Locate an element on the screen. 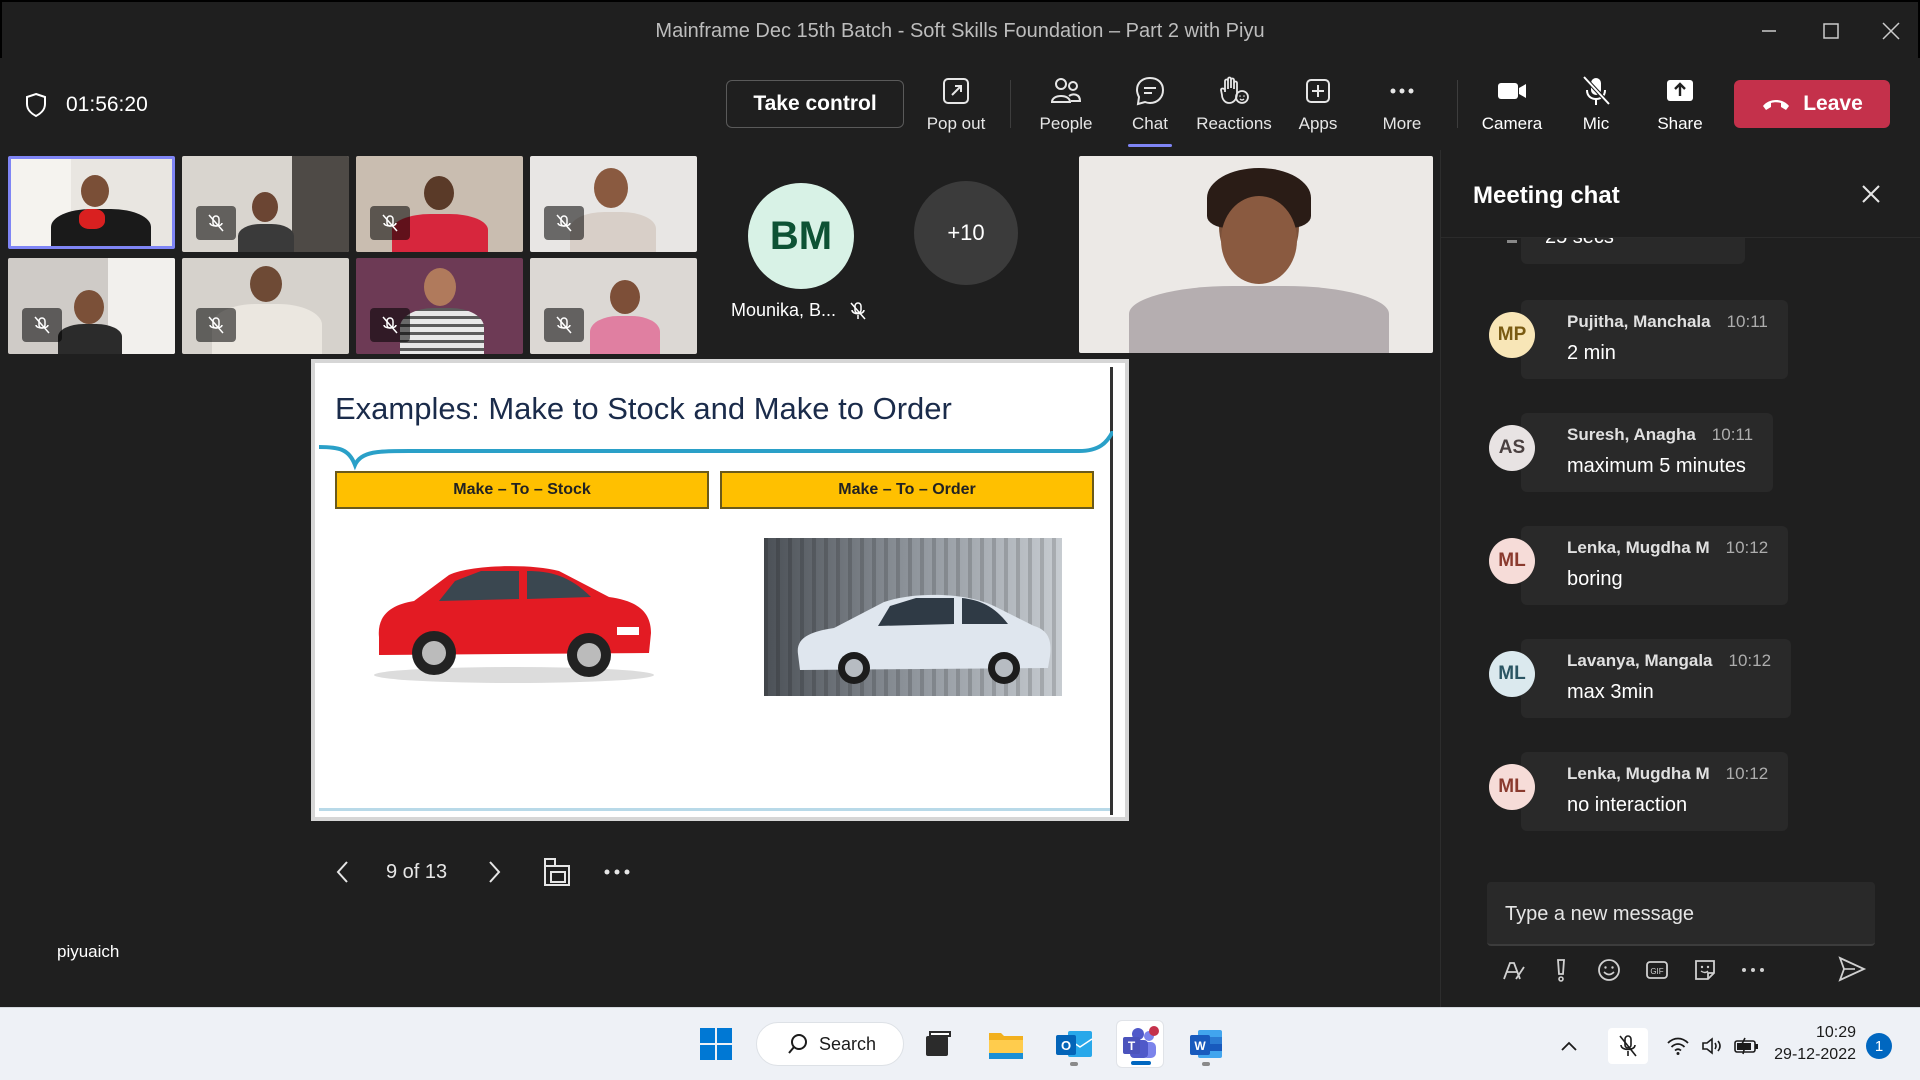 The image size is (1920, 1080). task-view-button is located at coordinates (938, 1044).